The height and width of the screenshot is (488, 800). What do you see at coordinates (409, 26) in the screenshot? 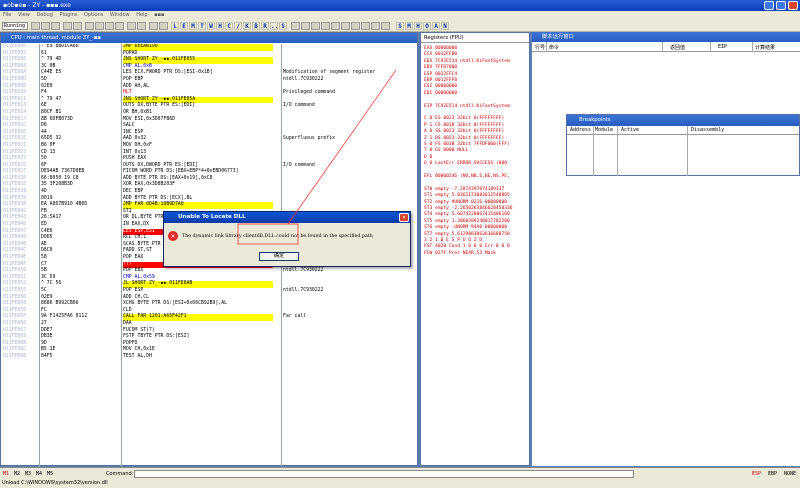
I see `tb-letter2-m: M` at bounding box center [409, 26].